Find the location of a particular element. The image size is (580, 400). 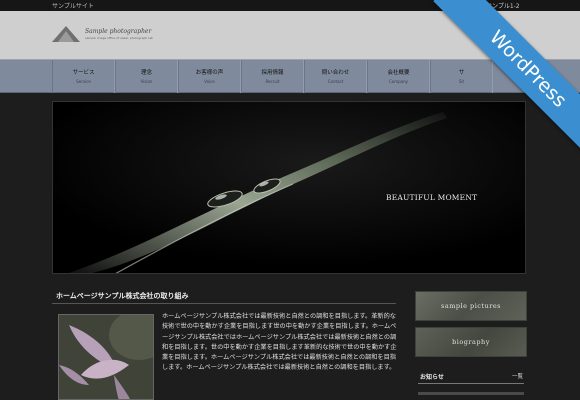

nav-item-voice: お客様の声 Voice is located at coordinates (209, 76).